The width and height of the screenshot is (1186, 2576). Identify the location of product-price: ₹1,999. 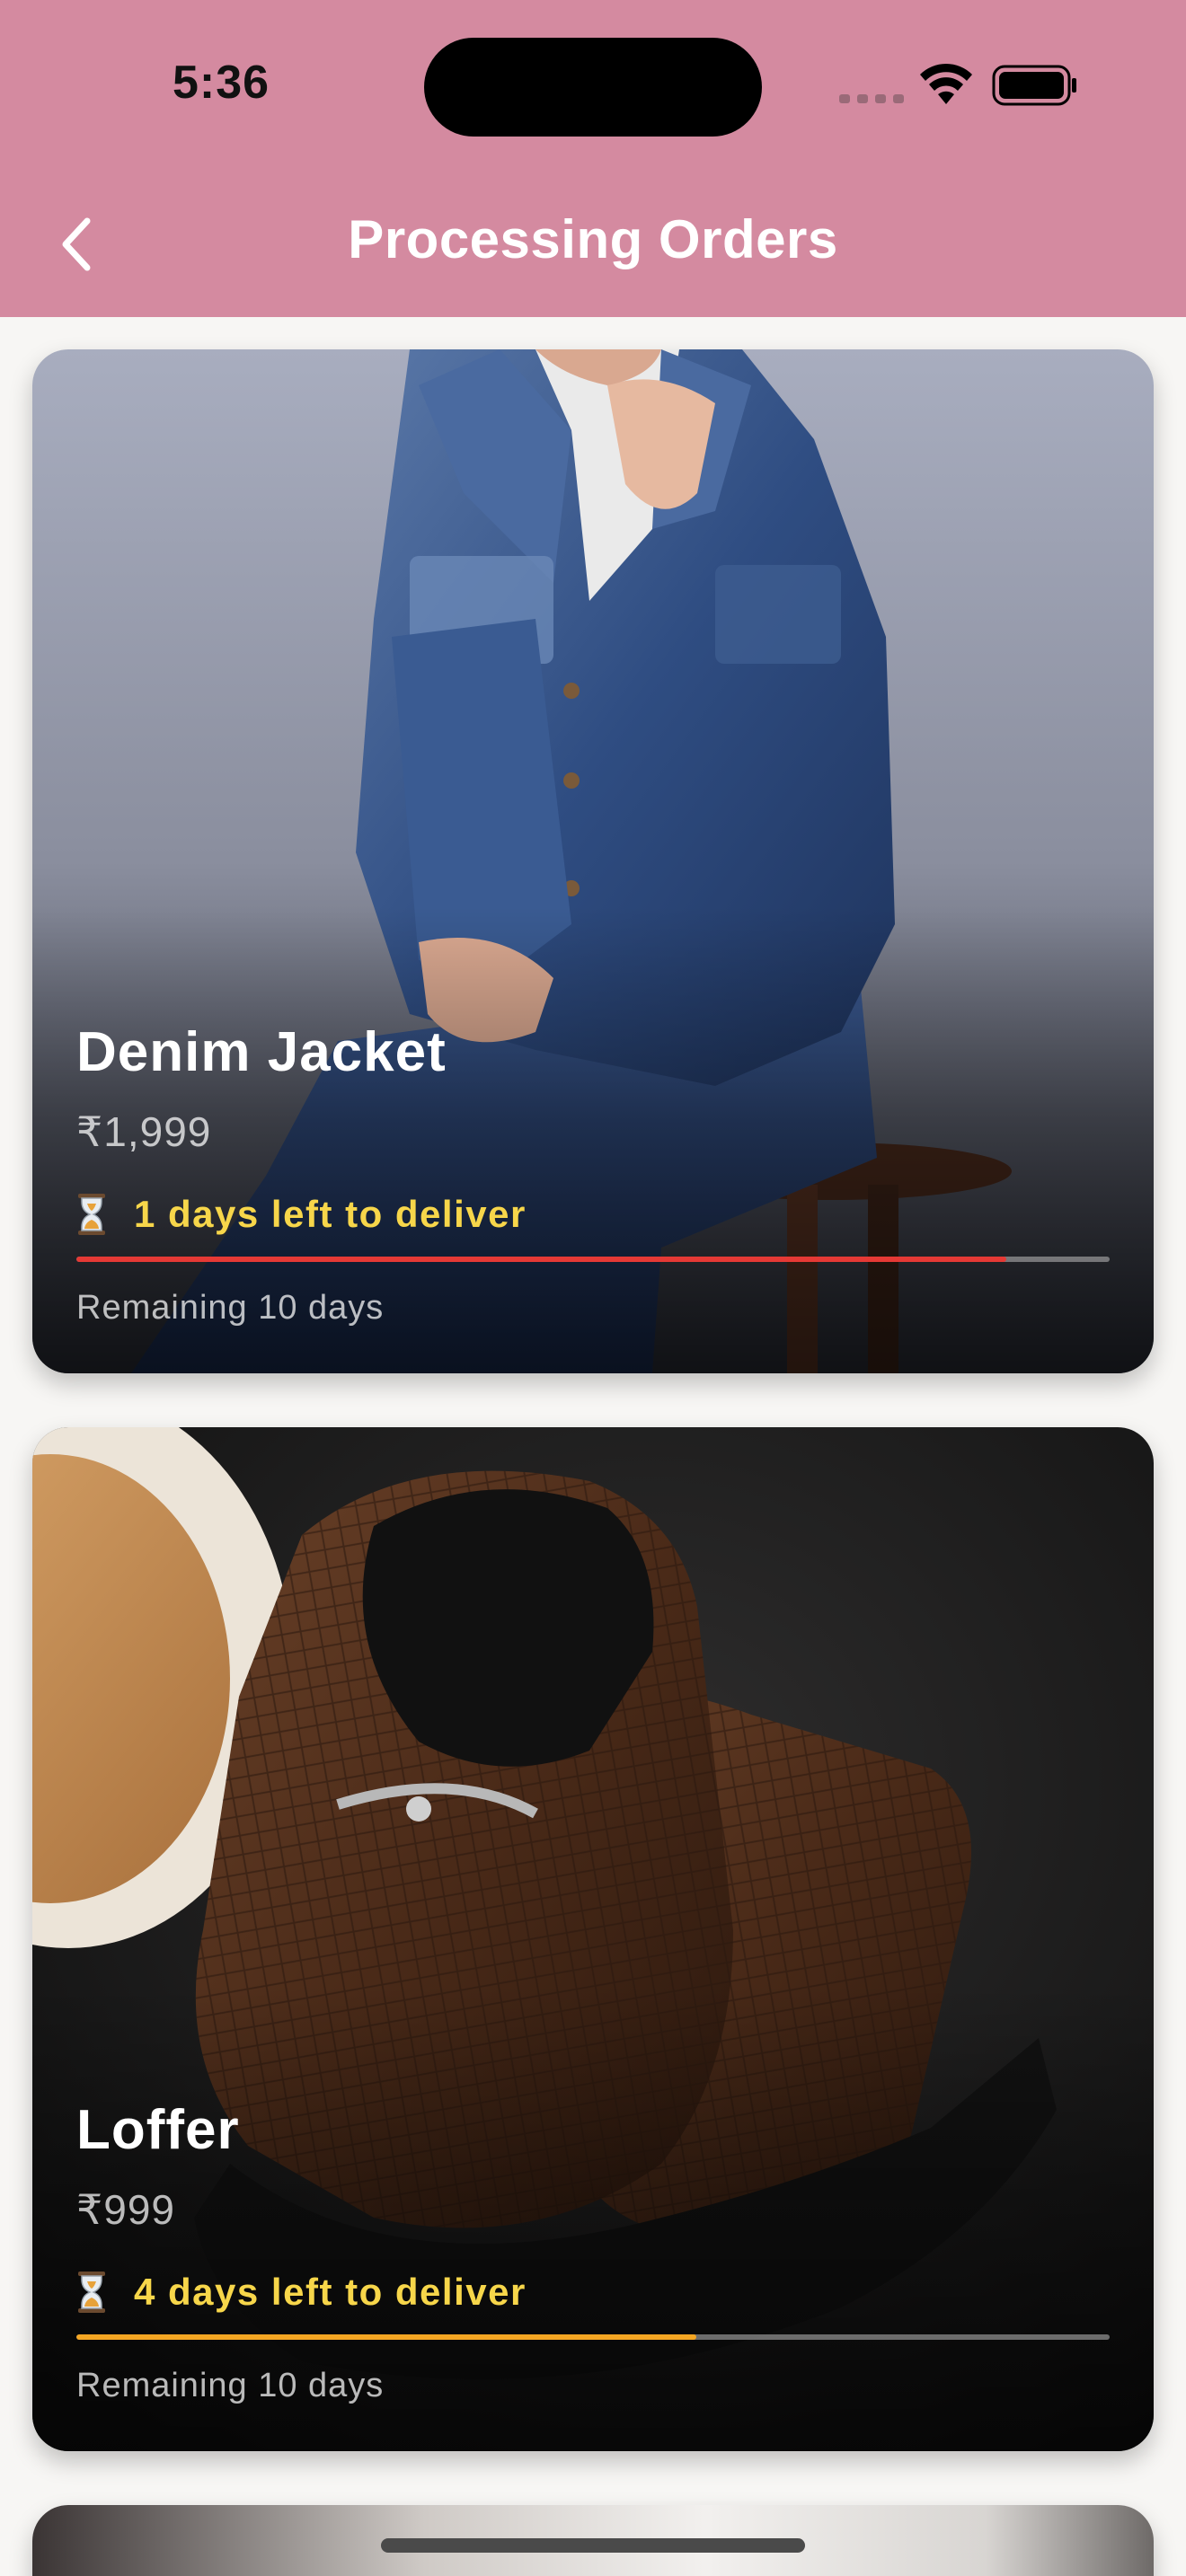
(144, 1131).